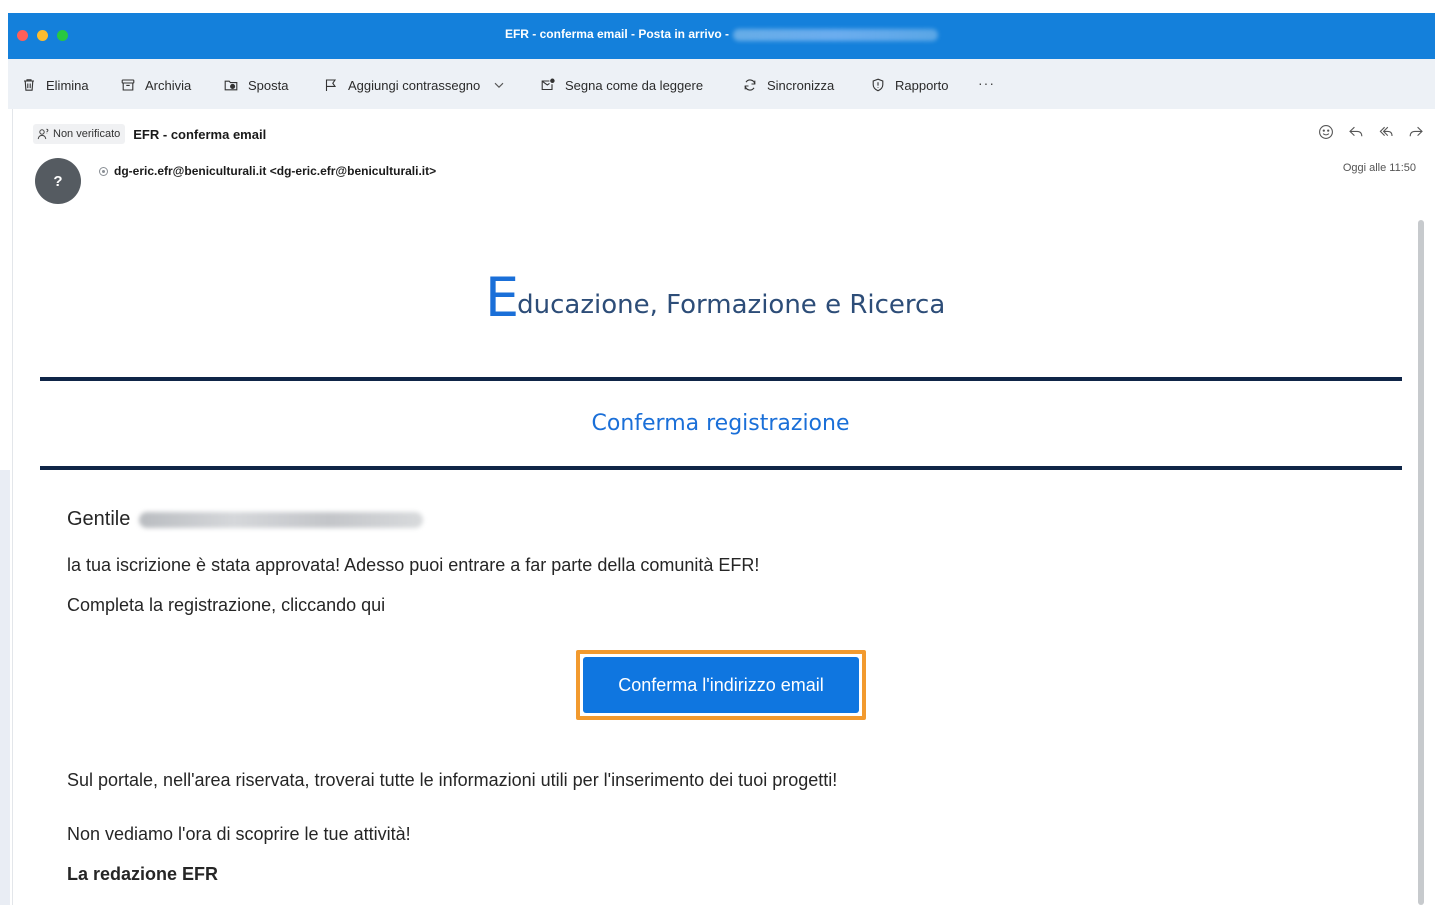 The height and width of the screenshot is (905, 1435). Describe the element at coordinates (1421, 562) in the screenshot. I see `vertical-scrollbar` at that location.